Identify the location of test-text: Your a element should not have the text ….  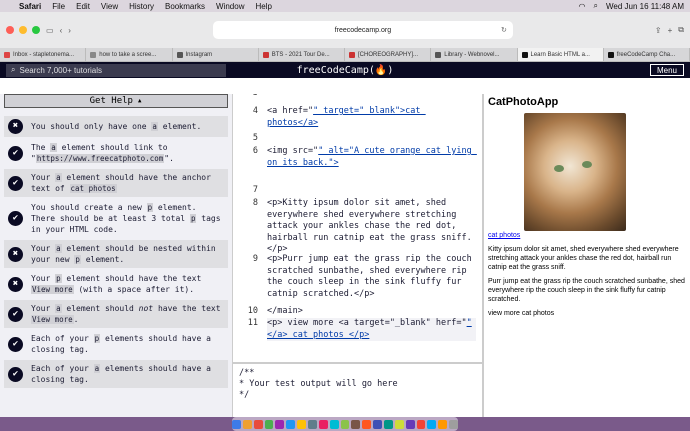
(126, 314).